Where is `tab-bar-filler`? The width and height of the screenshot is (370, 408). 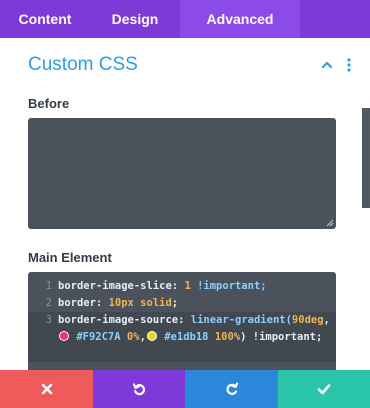
tab-bar-filler is located at coordinates (335, 19).